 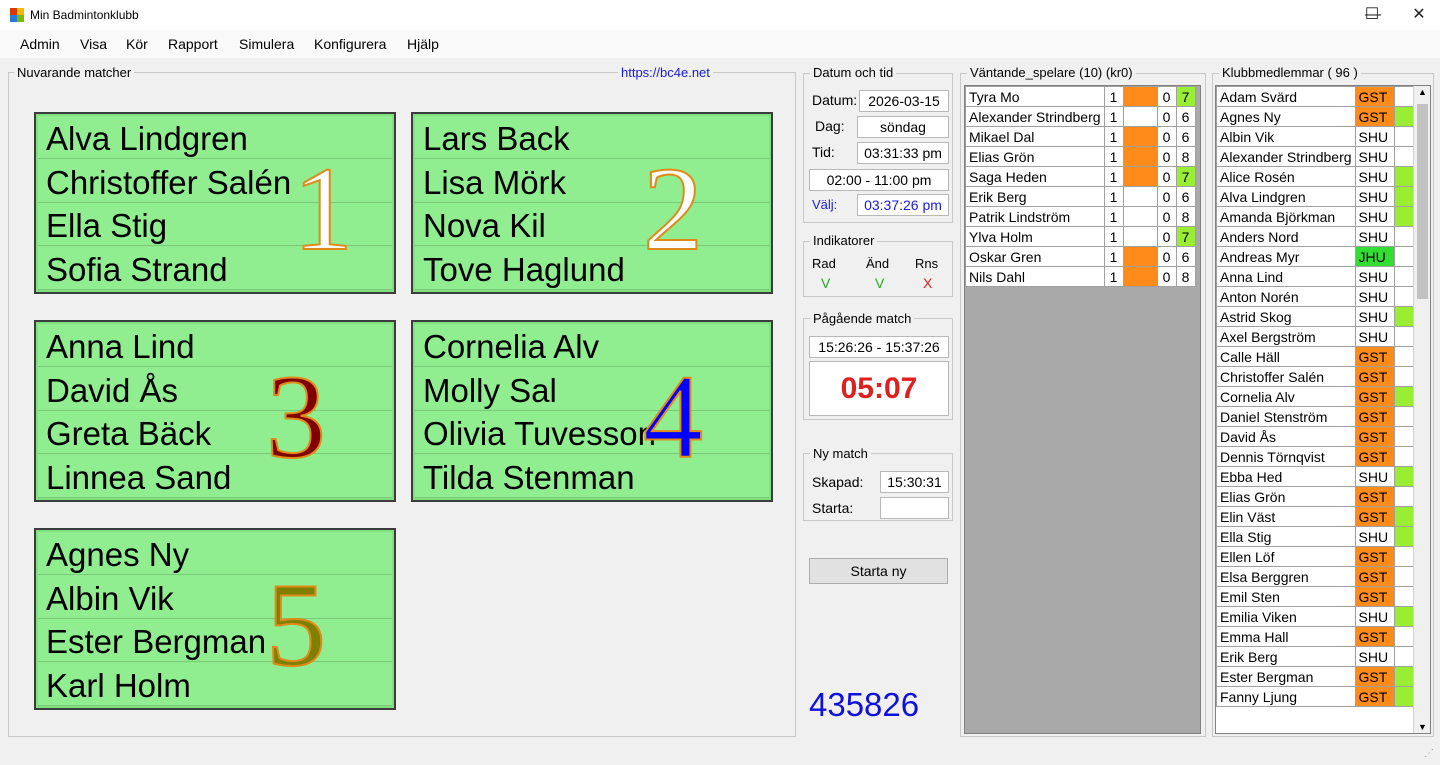 What do you see at coordinates (1372, 15) in the screenshot?
I see `maximize-button: ☐` at bounding box center [1372, 15].